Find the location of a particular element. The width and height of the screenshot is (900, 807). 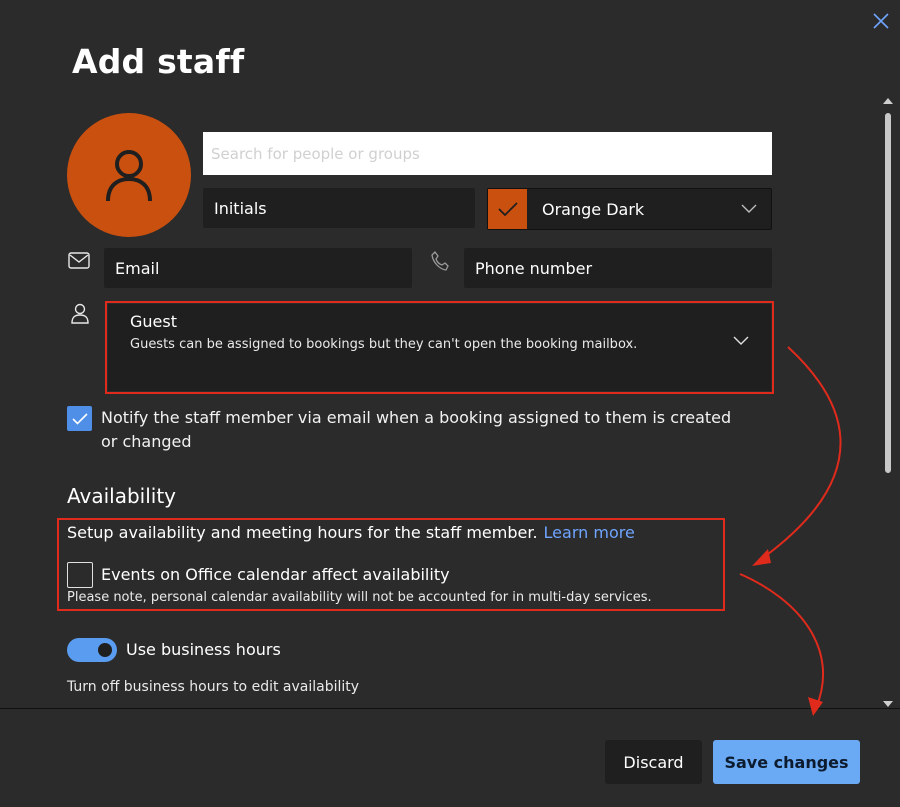

business-hours-toggle is located at coordinates (92, 650).